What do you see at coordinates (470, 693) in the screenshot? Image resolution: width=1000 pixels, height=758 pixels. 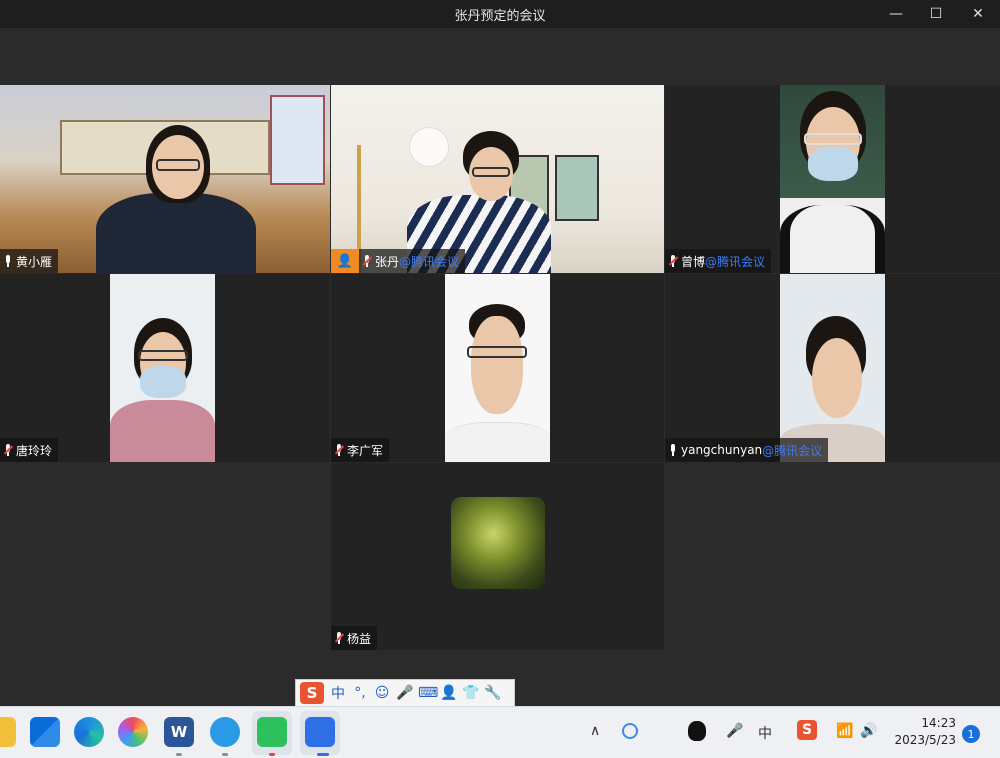 I see `skin-icon: 👕` at bounding box center [470, 693].